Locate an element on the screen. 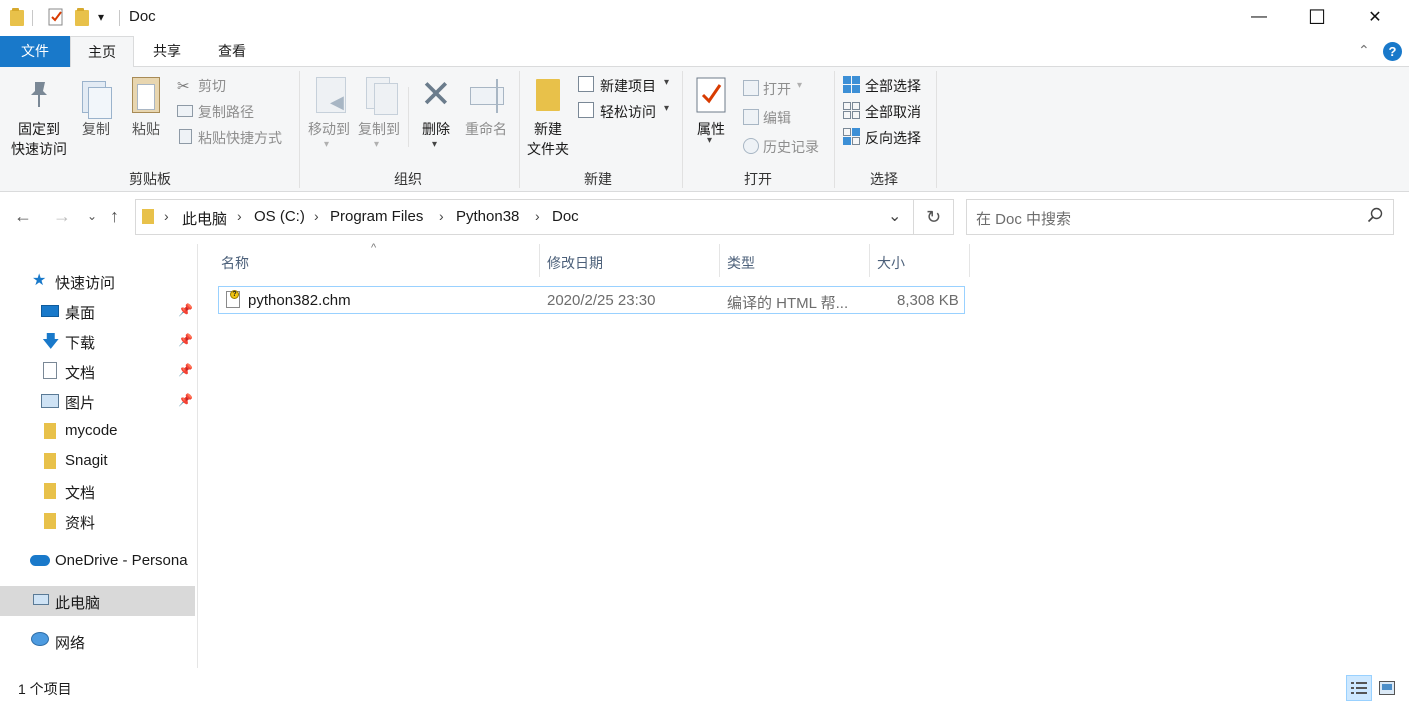 This screenshot has height=705, width=1409. column-header-size: 大小 is located at coordinates (891, 263).